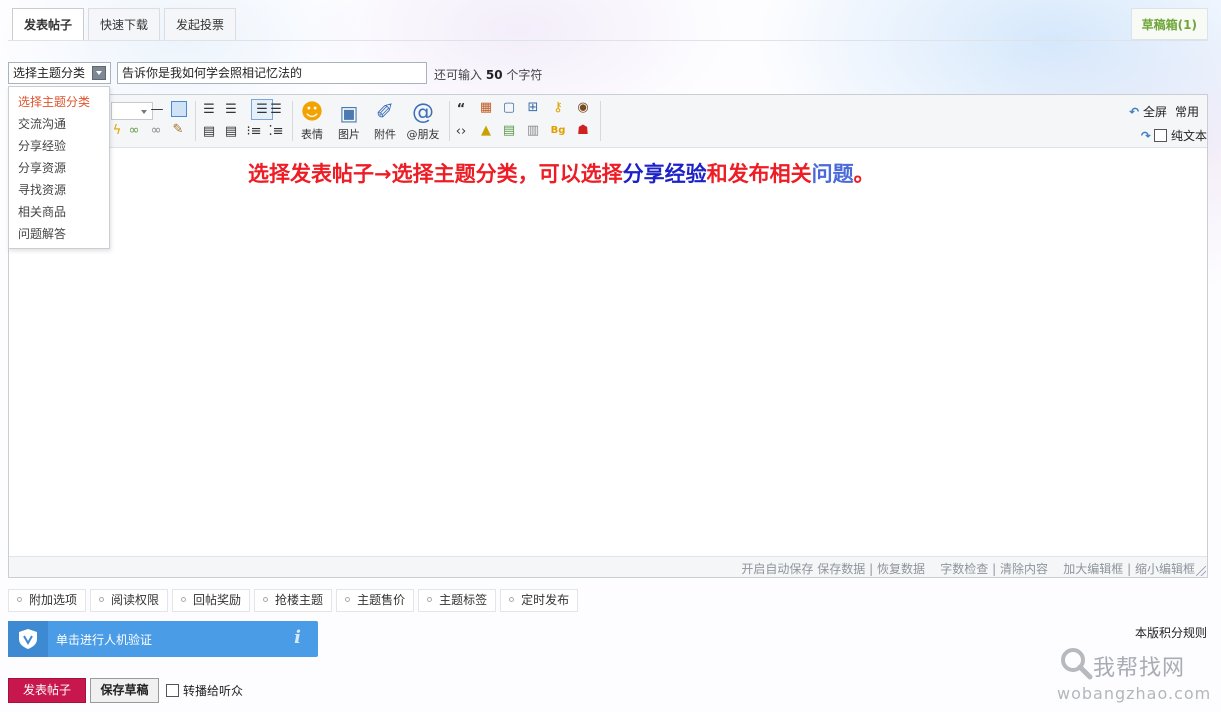 This screenshot has width=1221, height=712. Describe the element at coordinates (381, 600) in the screenshot. I see `option-label: 主题售价` at that location.